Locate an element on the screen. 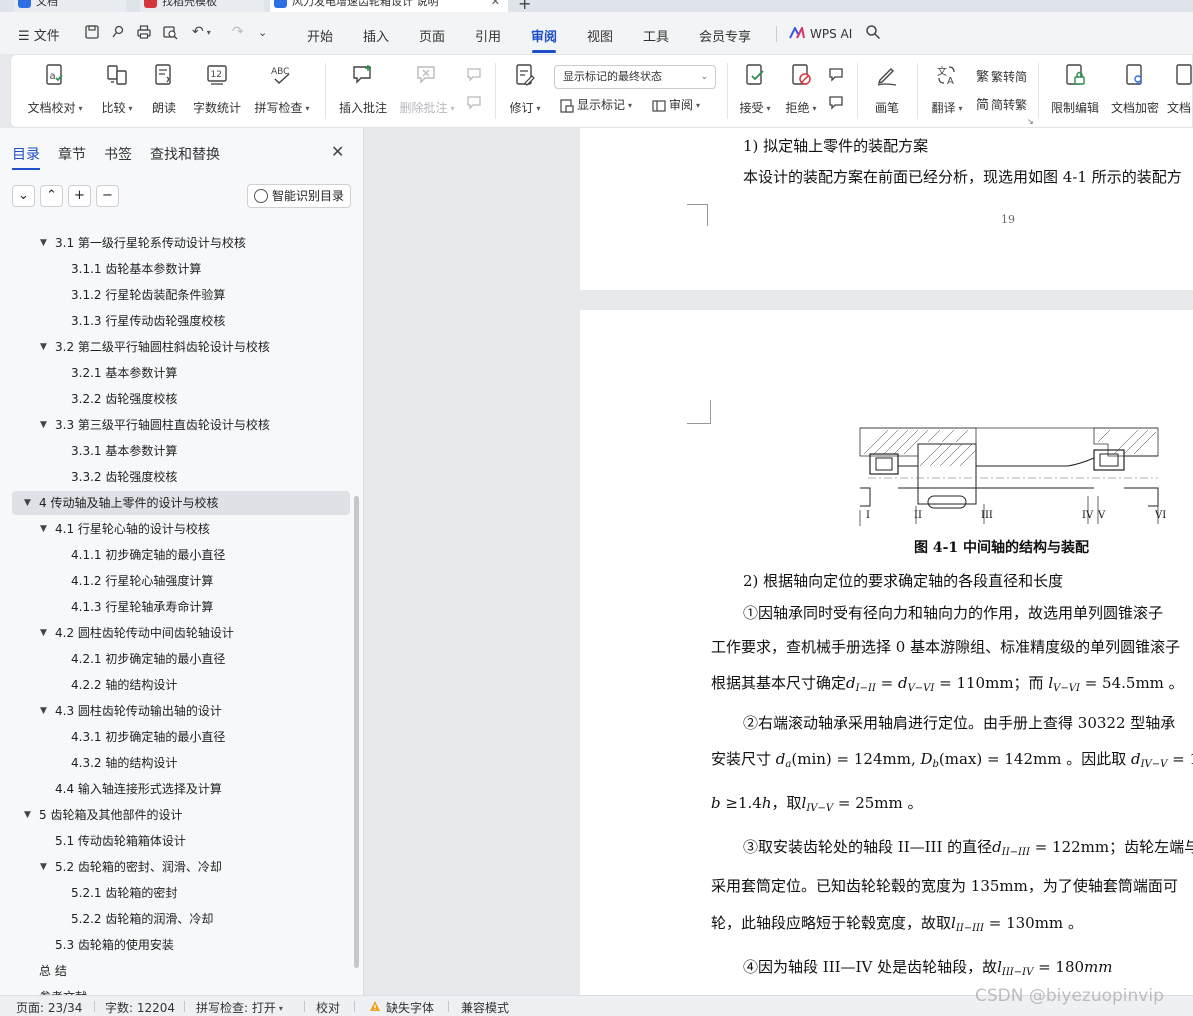 The image size is (1193, 1016). toc-item: 5.1 传动齿轮箱箱体设计 is located at coordinates (175, 841).